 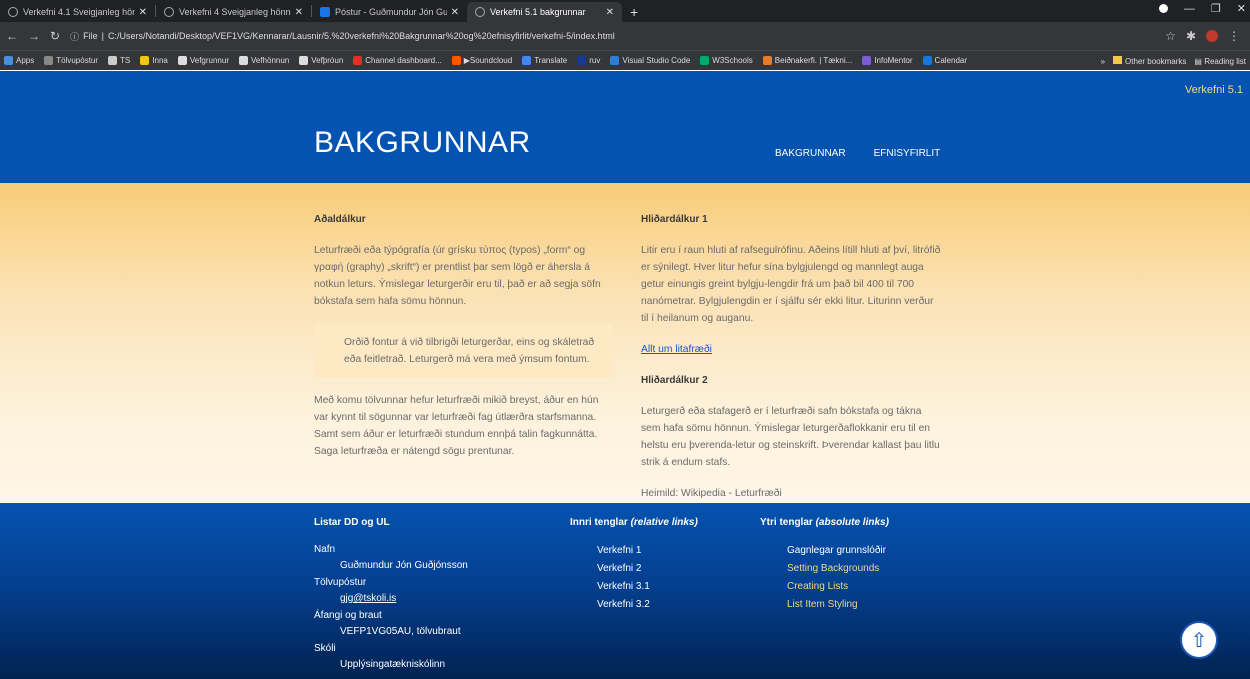 I want to click on reading-list-label: Reading list, so click(x=1225, y=61).